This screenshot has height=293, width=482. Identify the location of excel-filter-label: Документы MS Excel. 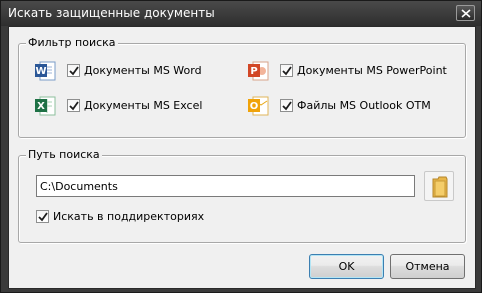
(143, 105).